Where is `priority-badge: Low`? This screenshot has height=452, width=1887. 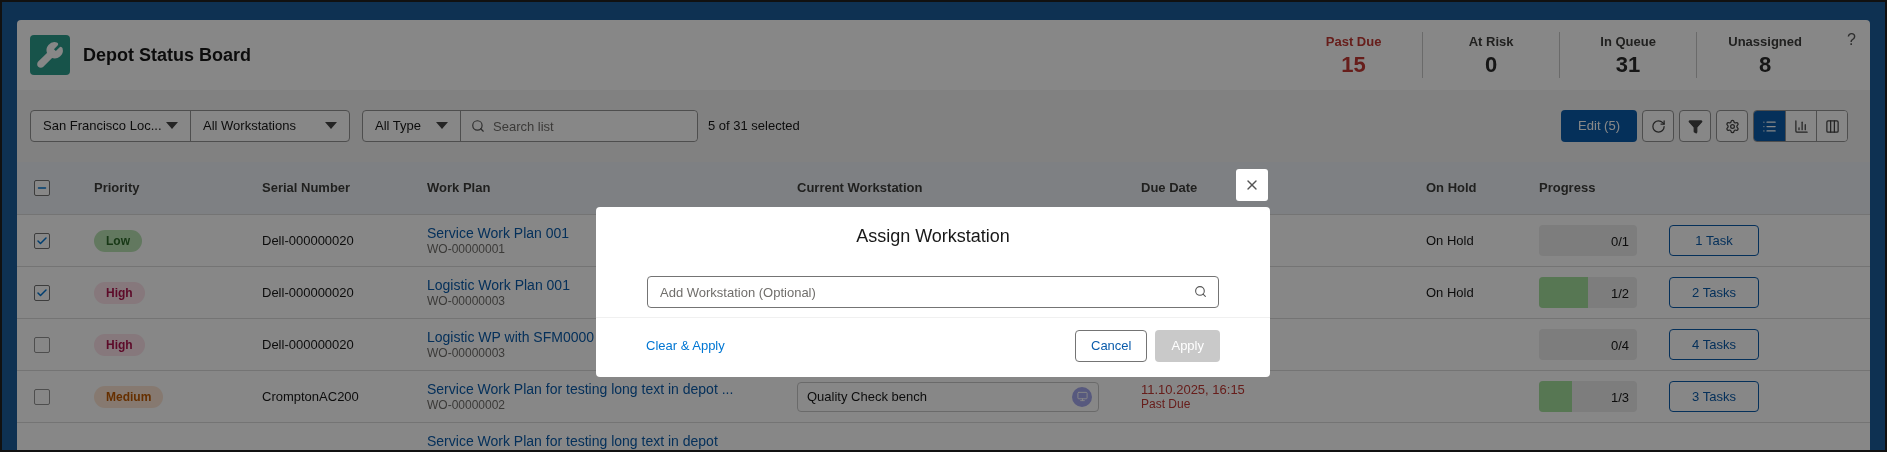 priority-badge: Low is located at coordinates (118, 240).